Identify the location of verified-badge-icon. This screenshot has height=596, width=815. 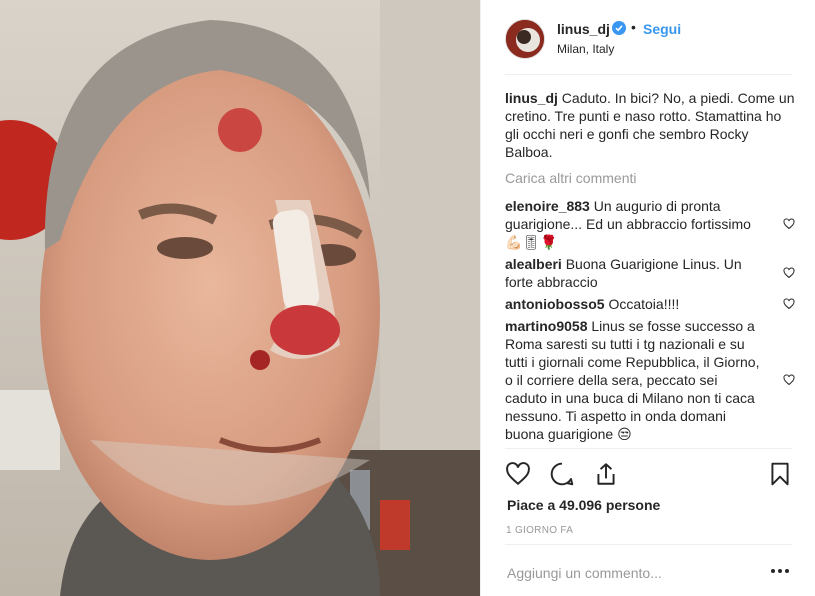
(619, 28).